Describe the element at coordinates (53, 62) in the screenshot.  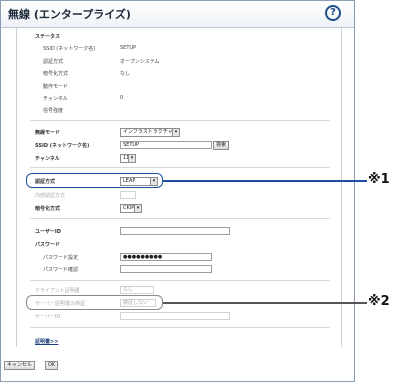
I see `status-auth-label: 認証方式` at that location.